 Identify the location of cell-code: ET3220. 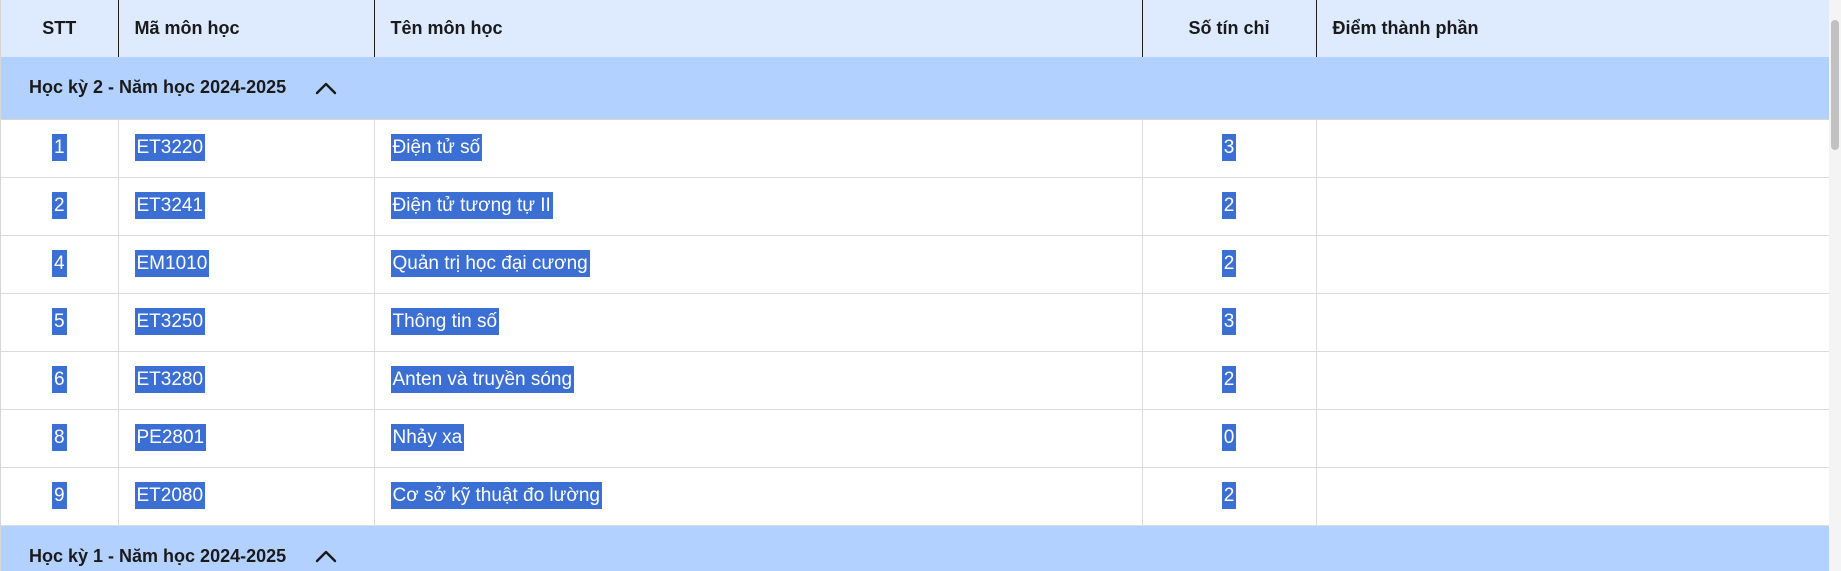
(246, 148).